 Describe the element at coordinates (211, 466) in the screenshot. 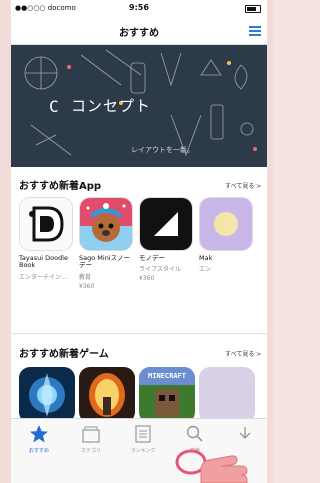

I see `tap-hand-illustration` at that location.